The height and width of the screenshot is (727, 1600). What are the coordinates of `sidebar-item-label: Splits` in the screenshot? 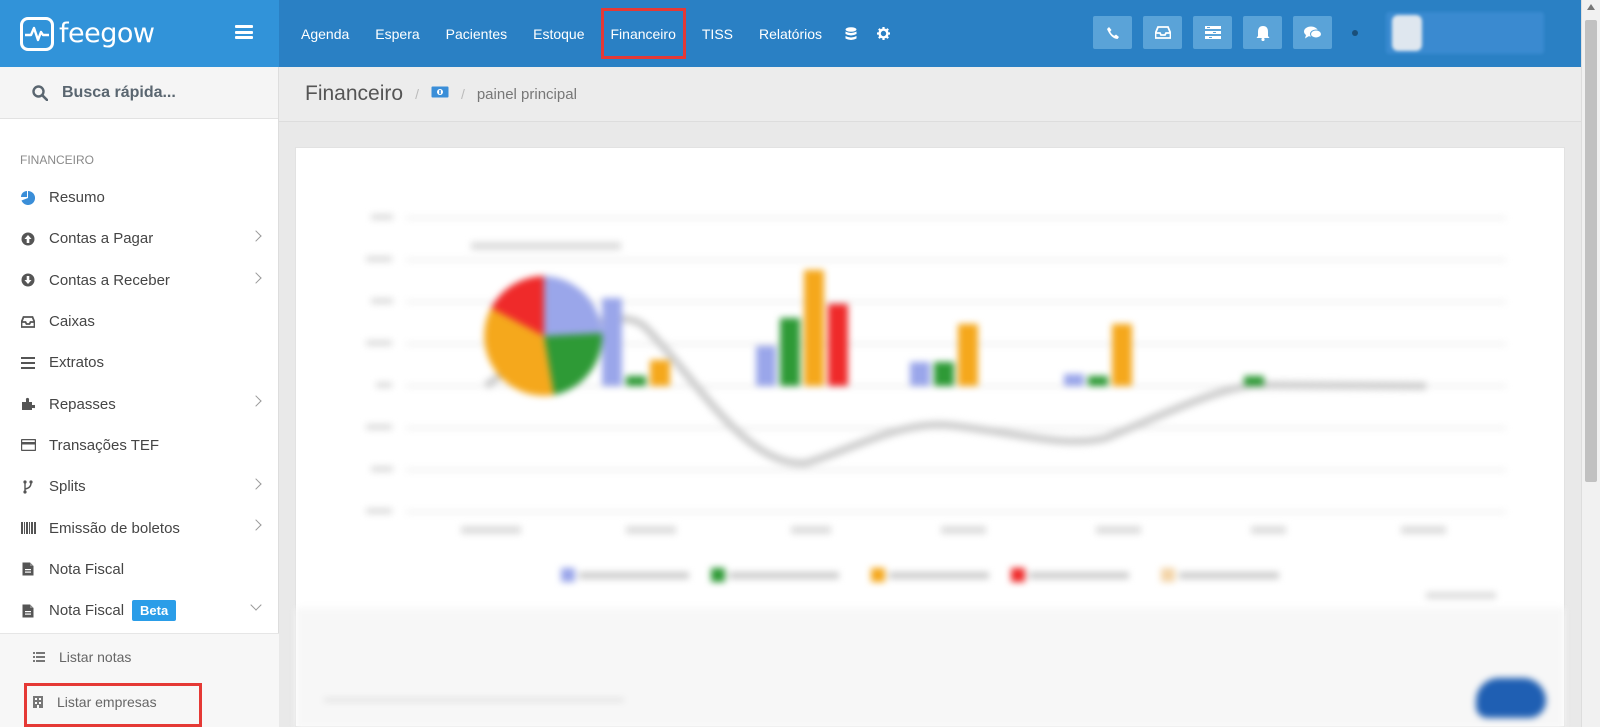 It's located at (67, 487).